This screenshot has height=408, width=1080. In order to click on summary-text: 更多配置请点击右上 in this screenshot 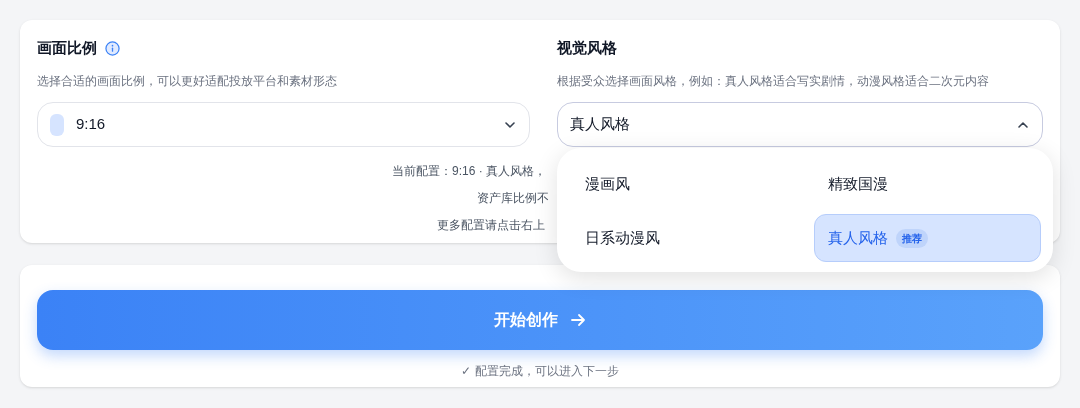, I will do `click(491, 225)`.